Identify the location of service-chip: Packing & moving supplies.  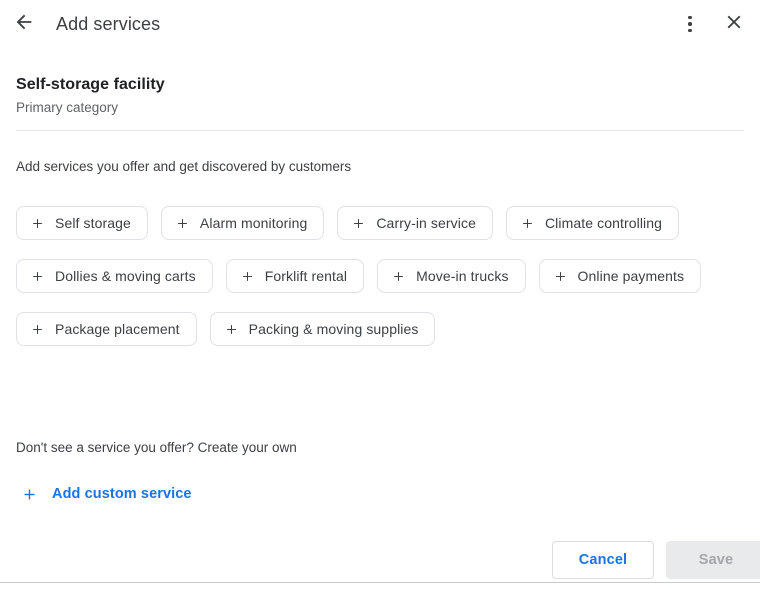
(322, 329).